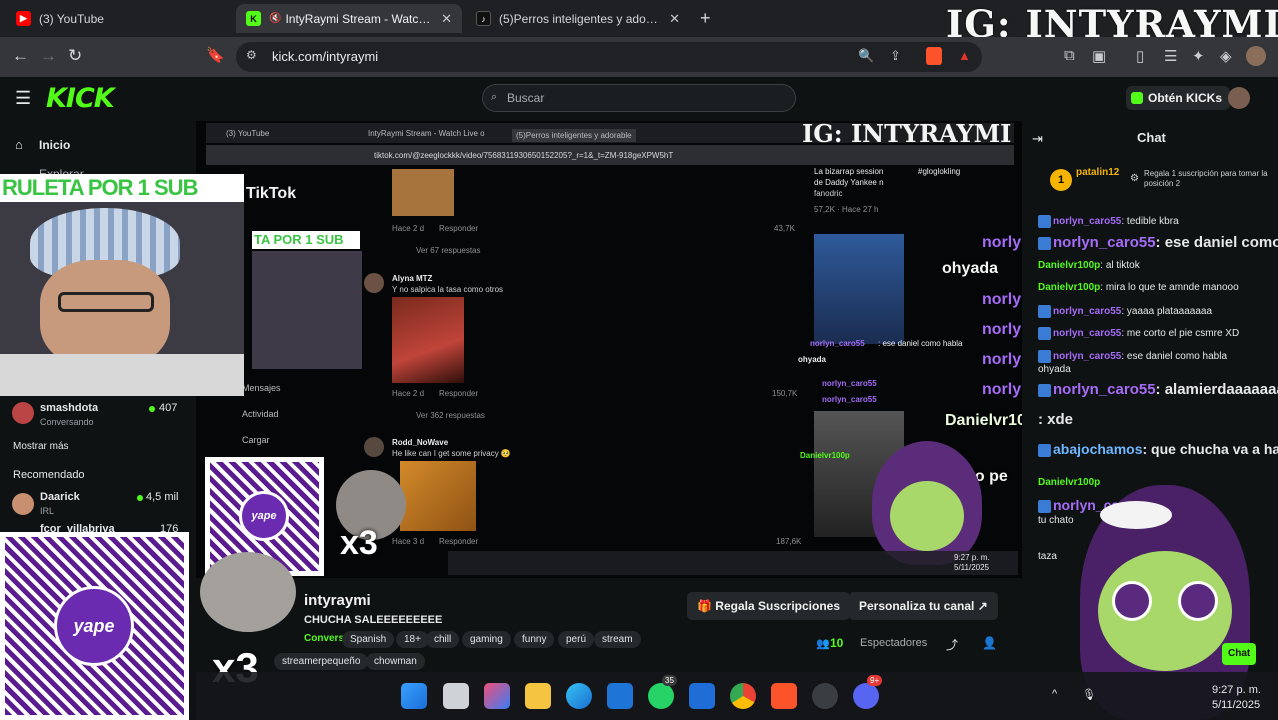 The image size is (1278, 720). Describe the element at coordinates (48, 56) in the screenshot. I see `forward-icon: →` at that location.